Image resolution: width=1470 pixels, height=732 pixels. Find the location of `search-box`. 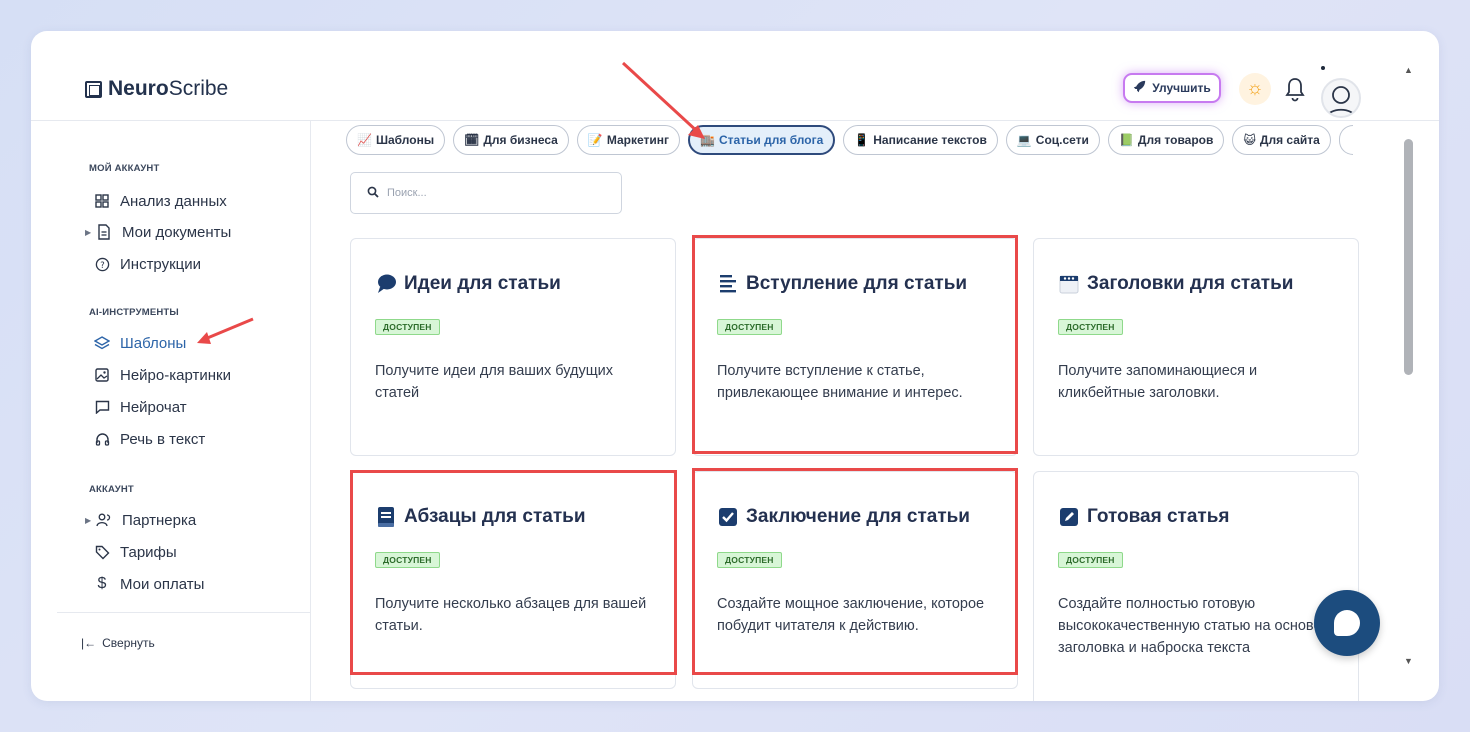

search-box is located at coordinates (486, 193).